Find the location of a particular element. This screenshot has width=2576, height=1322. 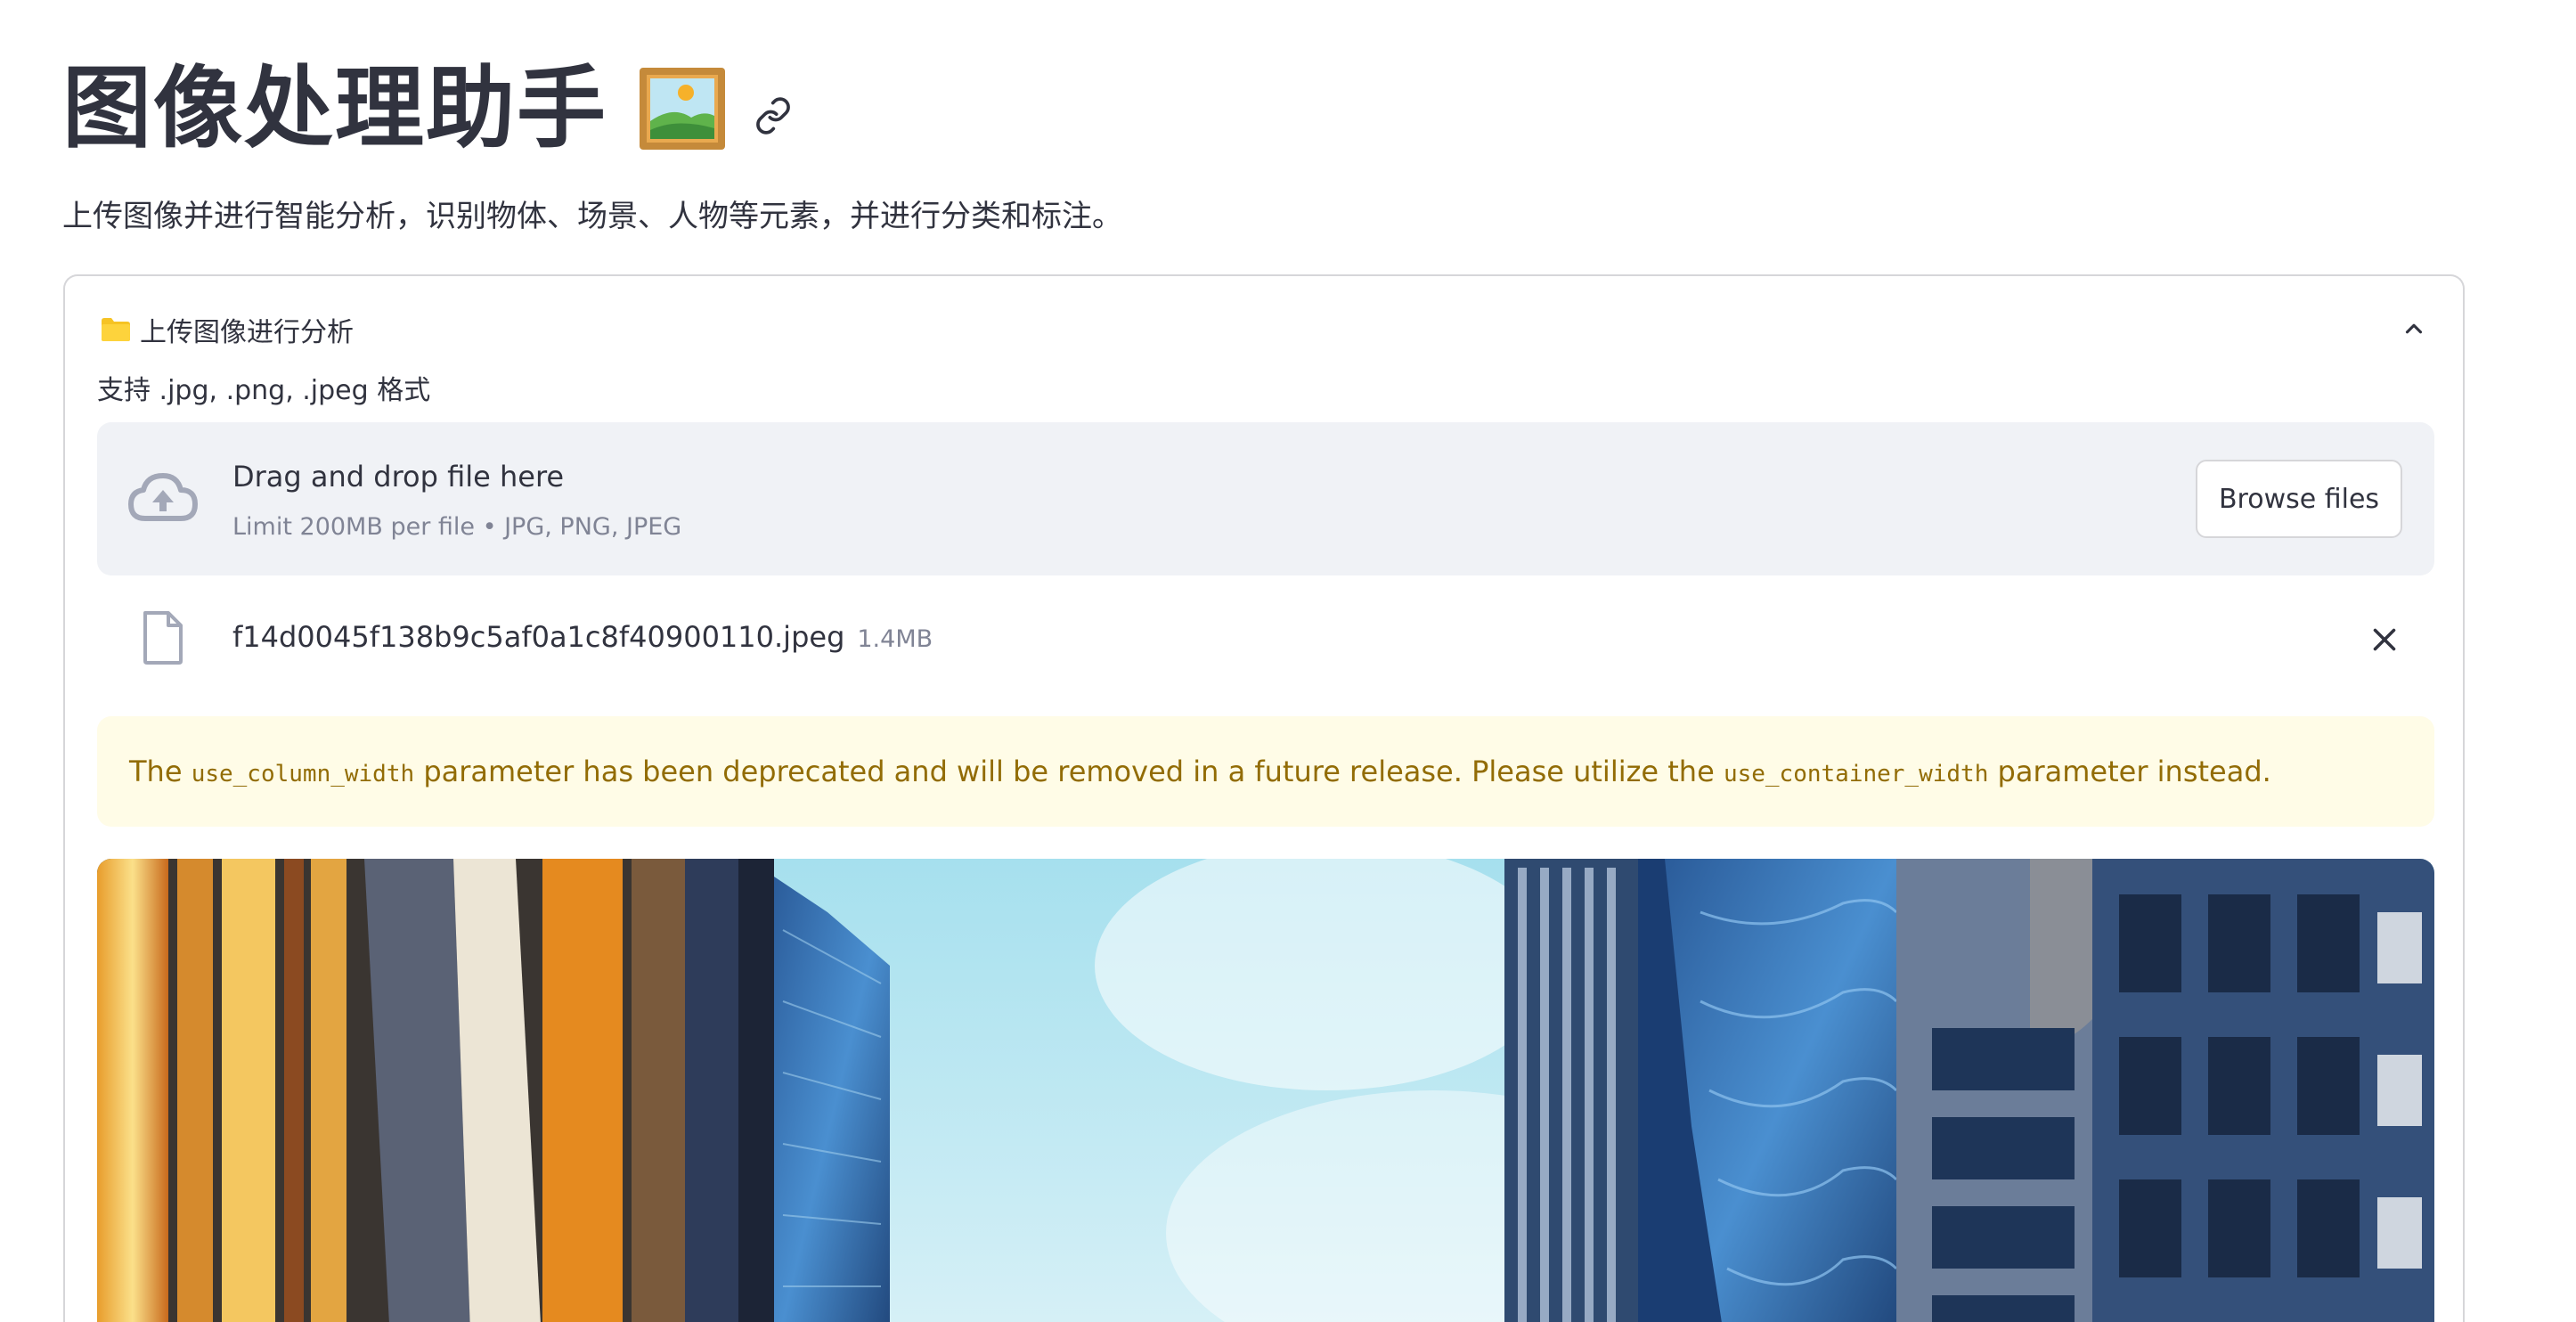

dropzone-instructions: Drag and drop file here is located at coordinates (398, 477).